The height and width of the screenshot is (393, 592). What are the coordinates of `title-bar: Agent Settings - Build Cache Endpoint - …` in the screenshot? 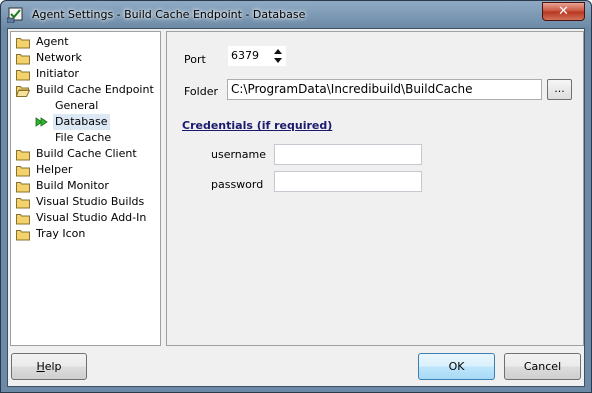 It's located at (296, 14).